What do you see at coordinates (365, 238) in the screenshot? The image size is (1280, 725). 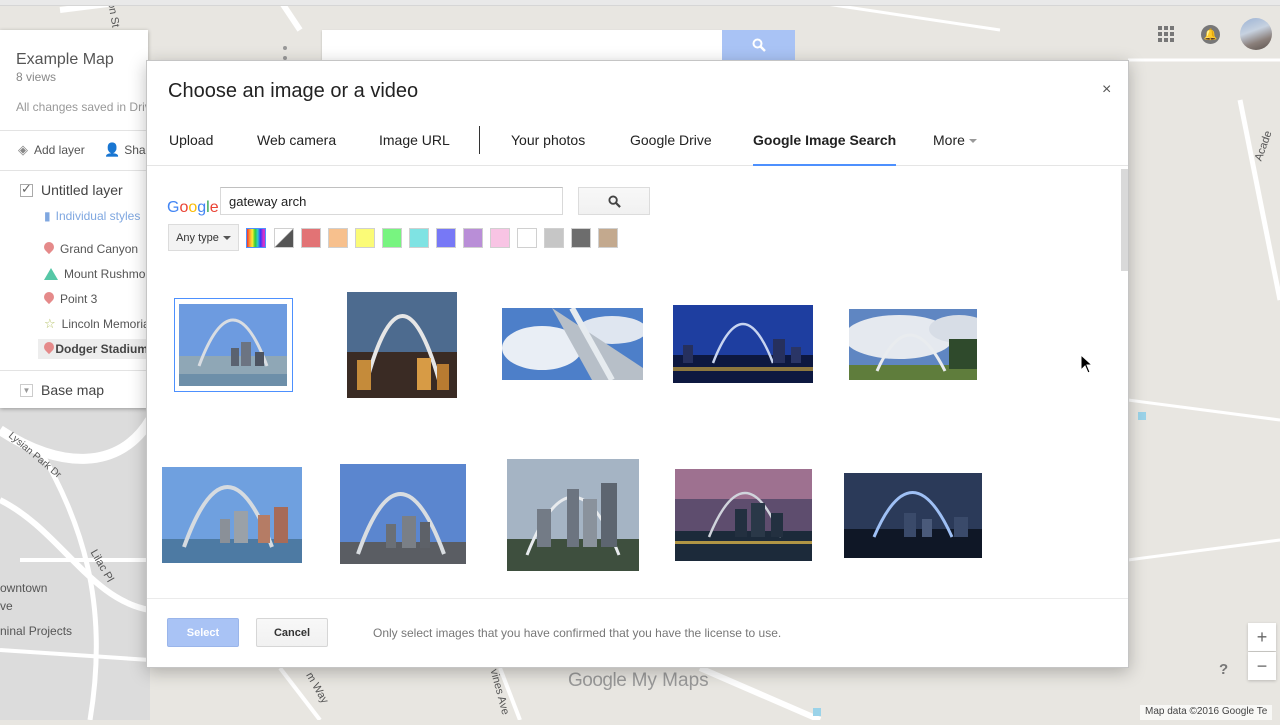 I see `color-filter-yellow` at bounding box center [365, 238].